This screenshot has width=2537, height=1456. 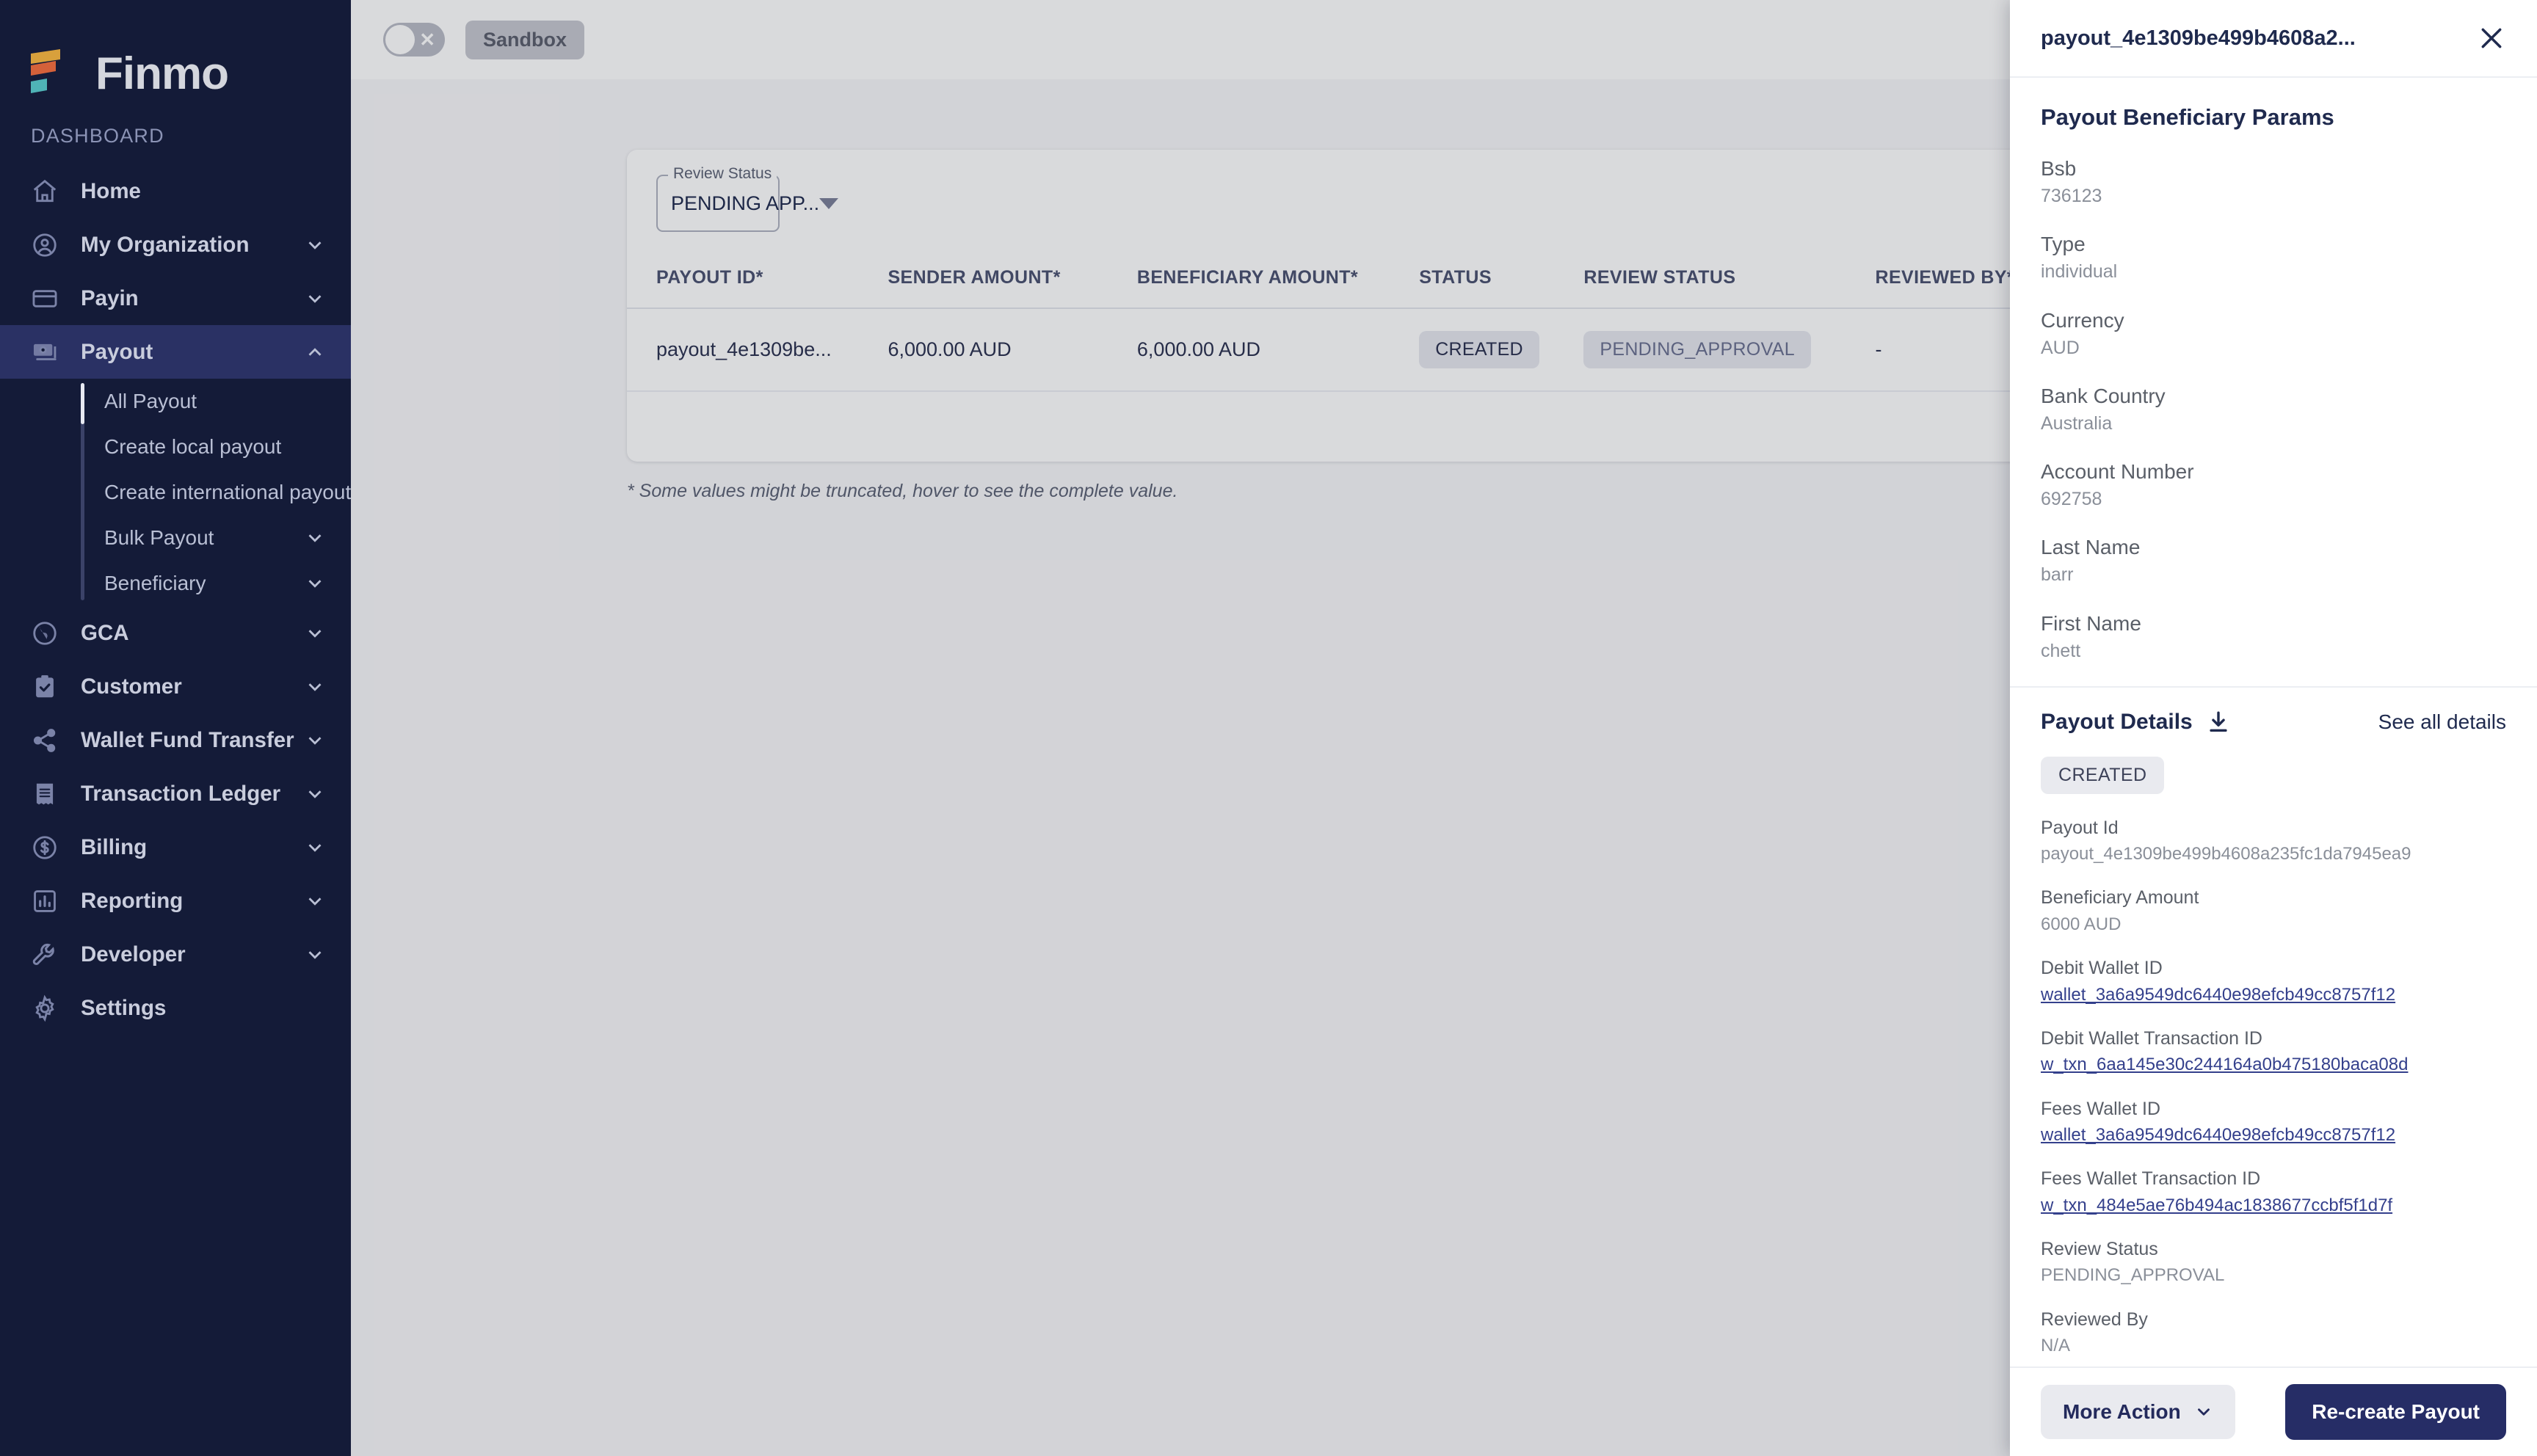 What do you see at coordinates (45, 901) in the screenshot?
I see `bar-chart-icon` at bounding box center [45, 901].